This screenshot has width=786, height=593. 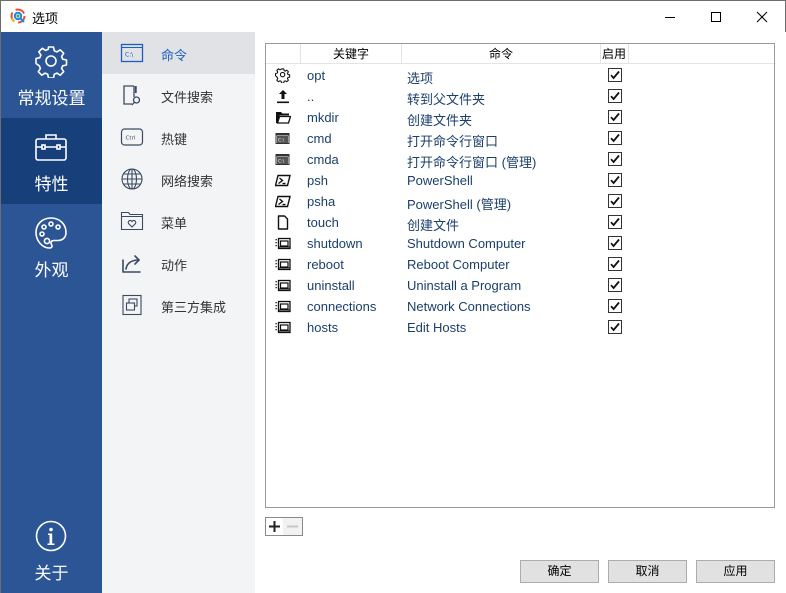 What do you see at coordinates (440, 180) in the screenshot?
I see `command-cell: PowerShell` at bounding box center [440, 180].